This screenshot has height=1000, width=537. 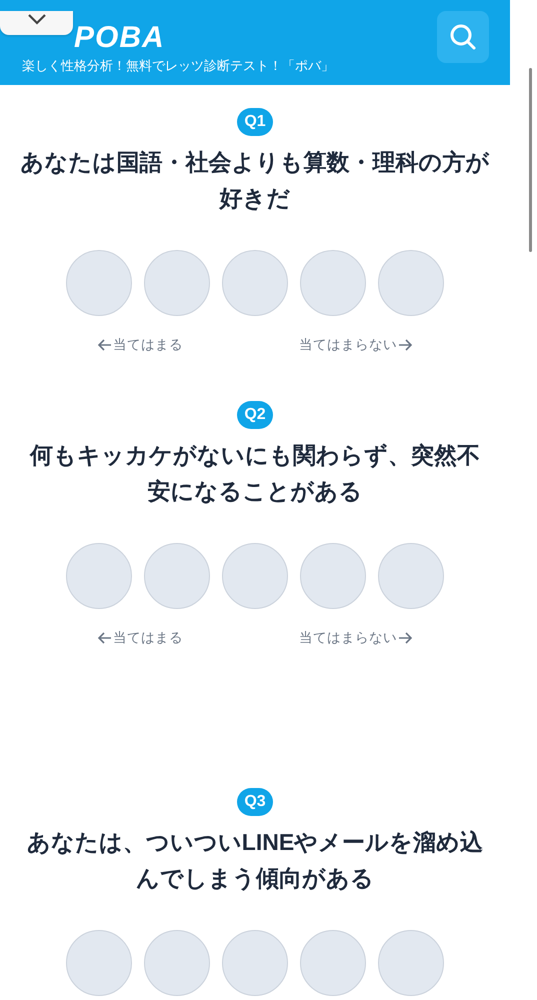 I want to click on tagline: 楽しく性格分析！無料でレッツ診断テスト！「ポバ」, so click(x=178, y=66).